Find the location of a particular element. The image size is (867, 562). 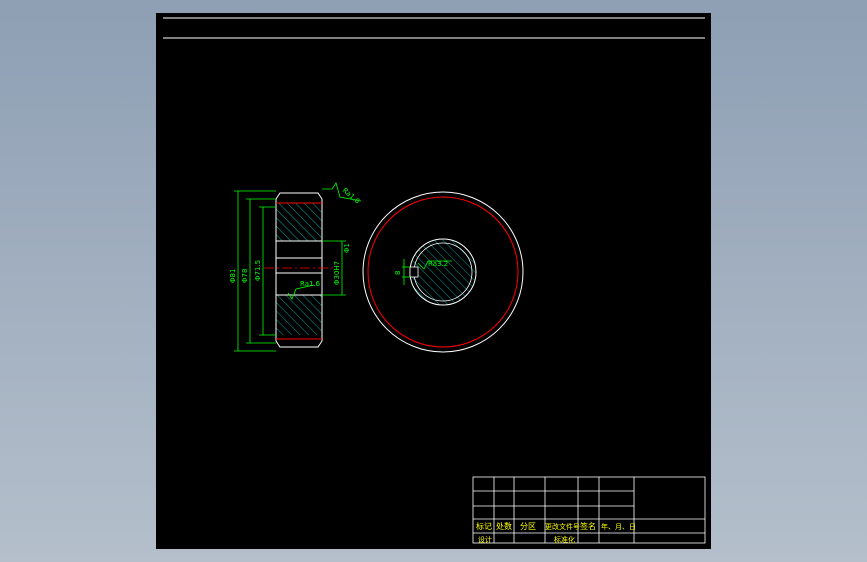

dim-keyway: 8 is located at coordinates (398, 273).